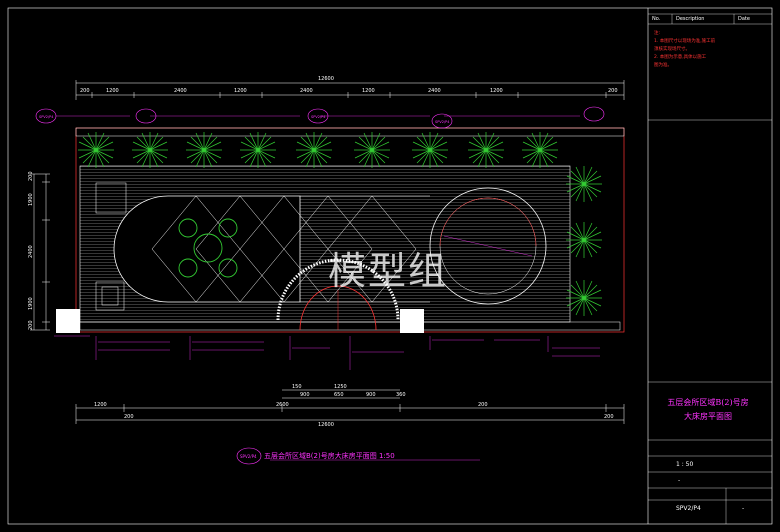  Describe the element at coordinates (326, 79) in the screenshot. I see `dim-top-total: 12600` at that location.